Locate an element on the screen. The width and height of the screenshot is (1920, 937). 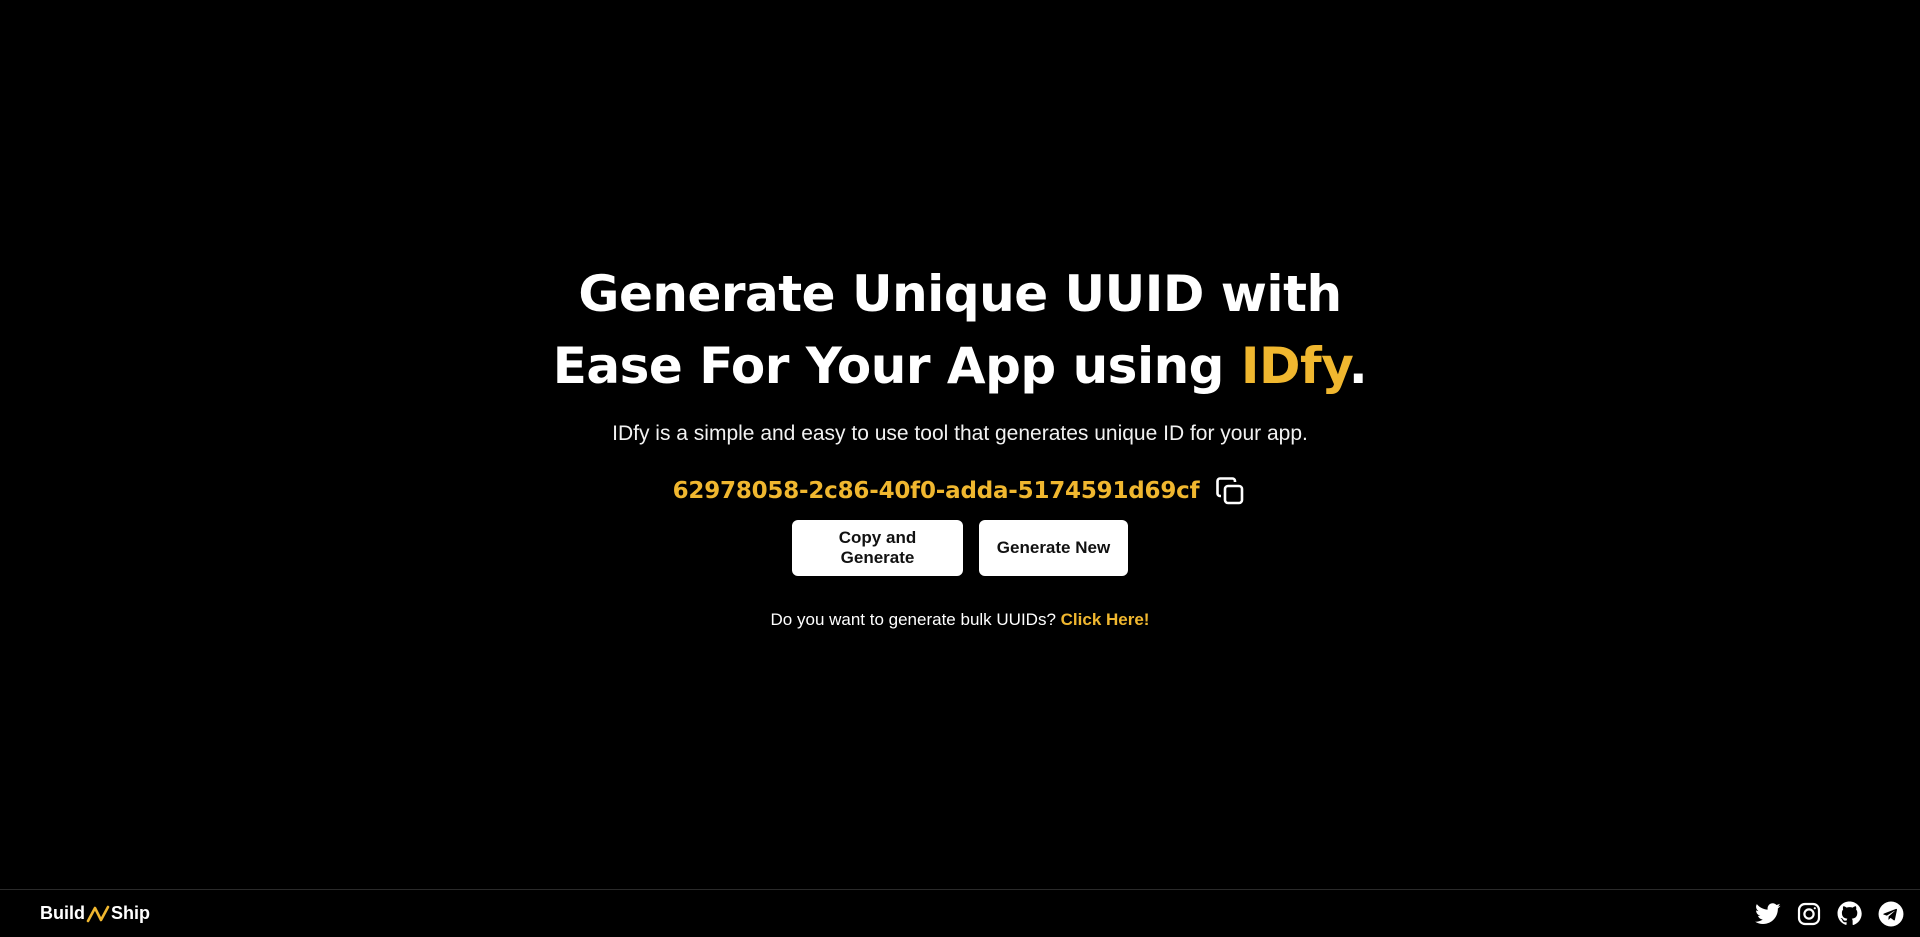
headline-line-2-text: Ease For Your App using is located at coordinates (896, 366).